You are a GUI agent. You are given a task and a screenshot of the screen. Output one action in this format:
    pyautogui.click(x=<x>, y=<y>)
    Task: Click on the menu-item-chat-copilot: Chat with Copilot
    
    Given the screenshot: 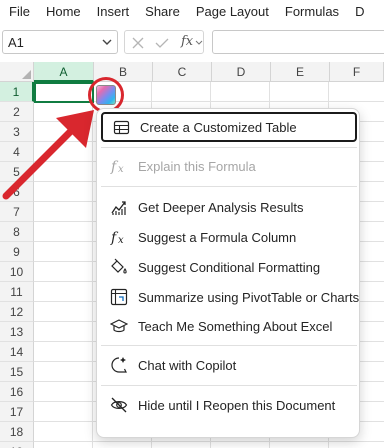 What is the action you would take?
    pyautogui.click(x=229, y=365)
    